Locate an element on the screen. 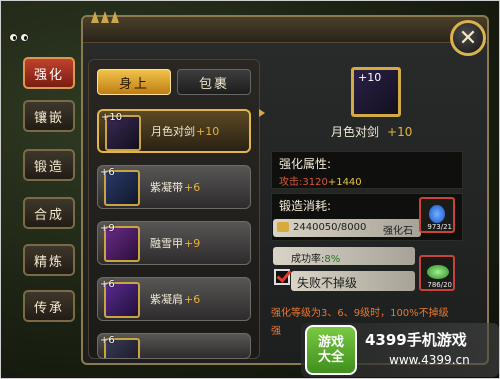 The image size is (500, 379). forge-tip: 强化等级为3、6、9级时，100%不掉级 is located at coordinates (360, 313).